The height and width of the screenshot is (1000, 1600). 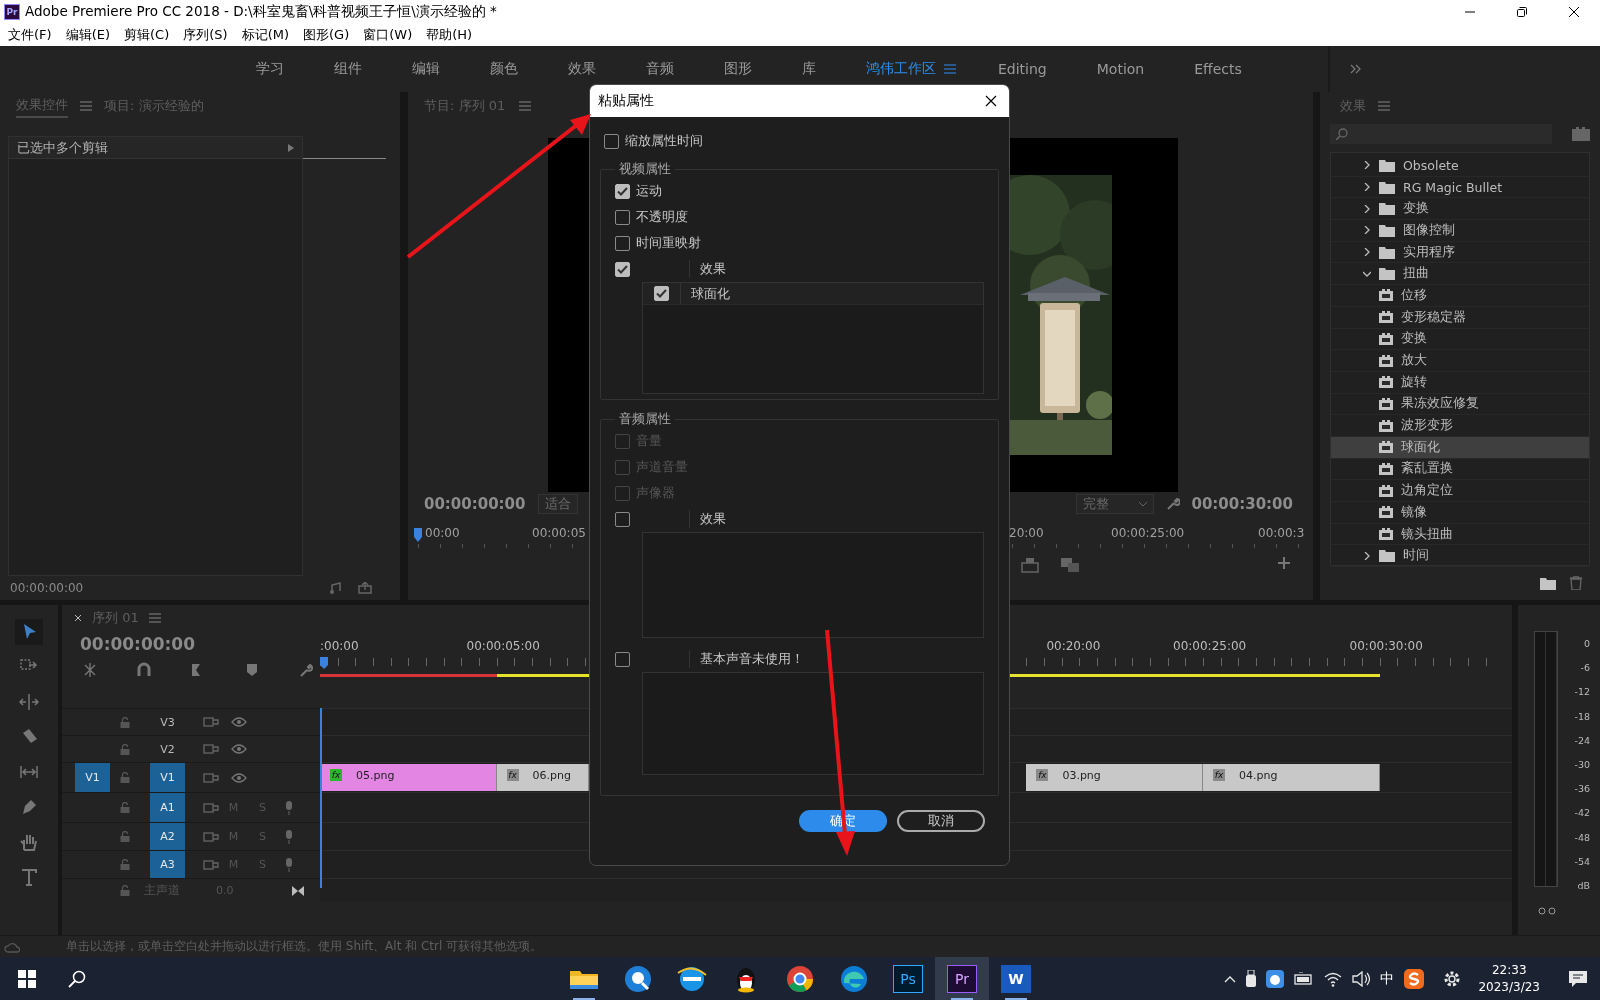 What do you see at coordinates (339, 646) in the screenshot?
I see `ruler-label: :00:00` at bounding box center [339, 646].